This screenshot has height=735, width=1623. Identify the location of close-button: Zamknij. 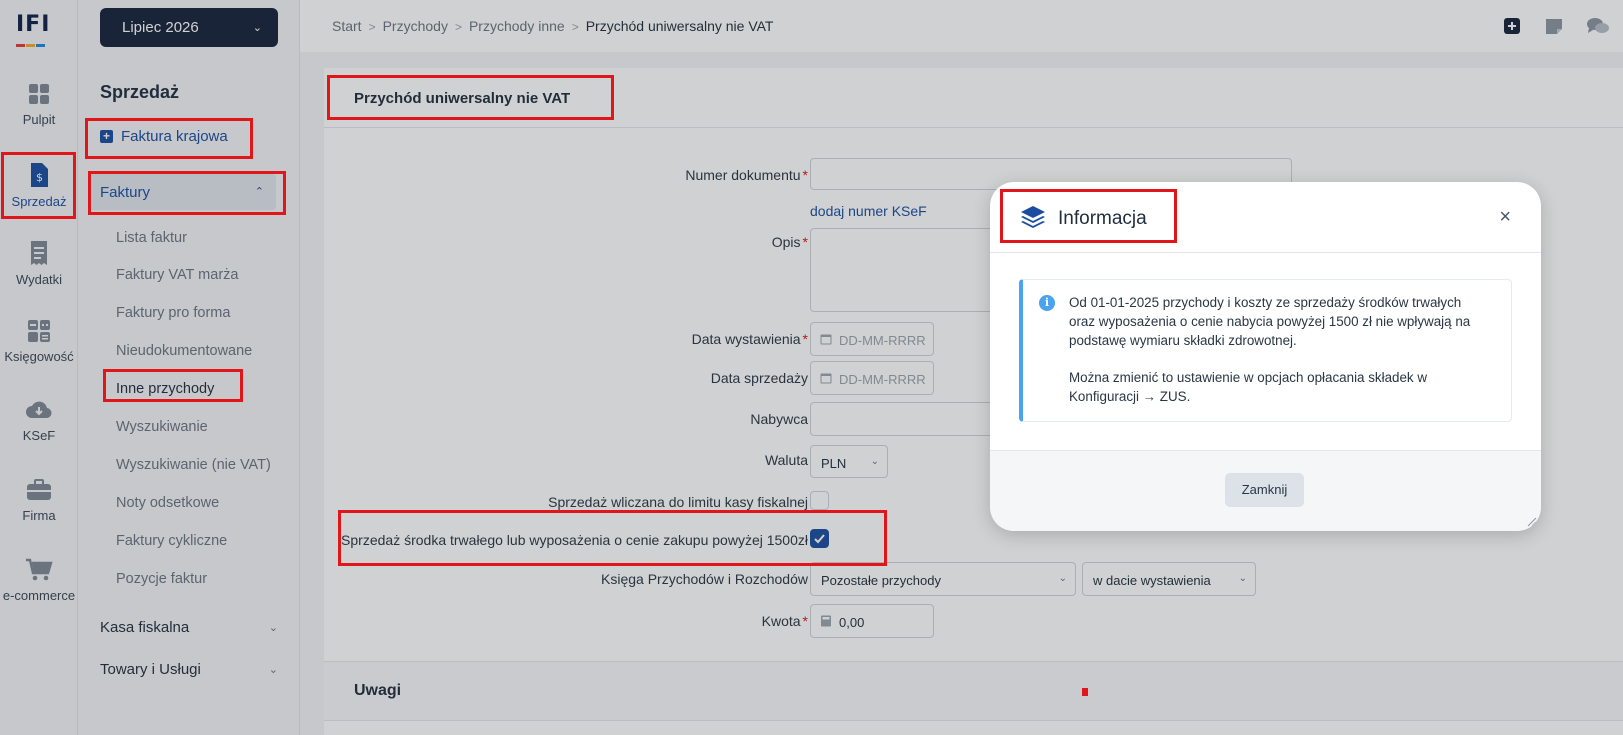
(1264, 490).